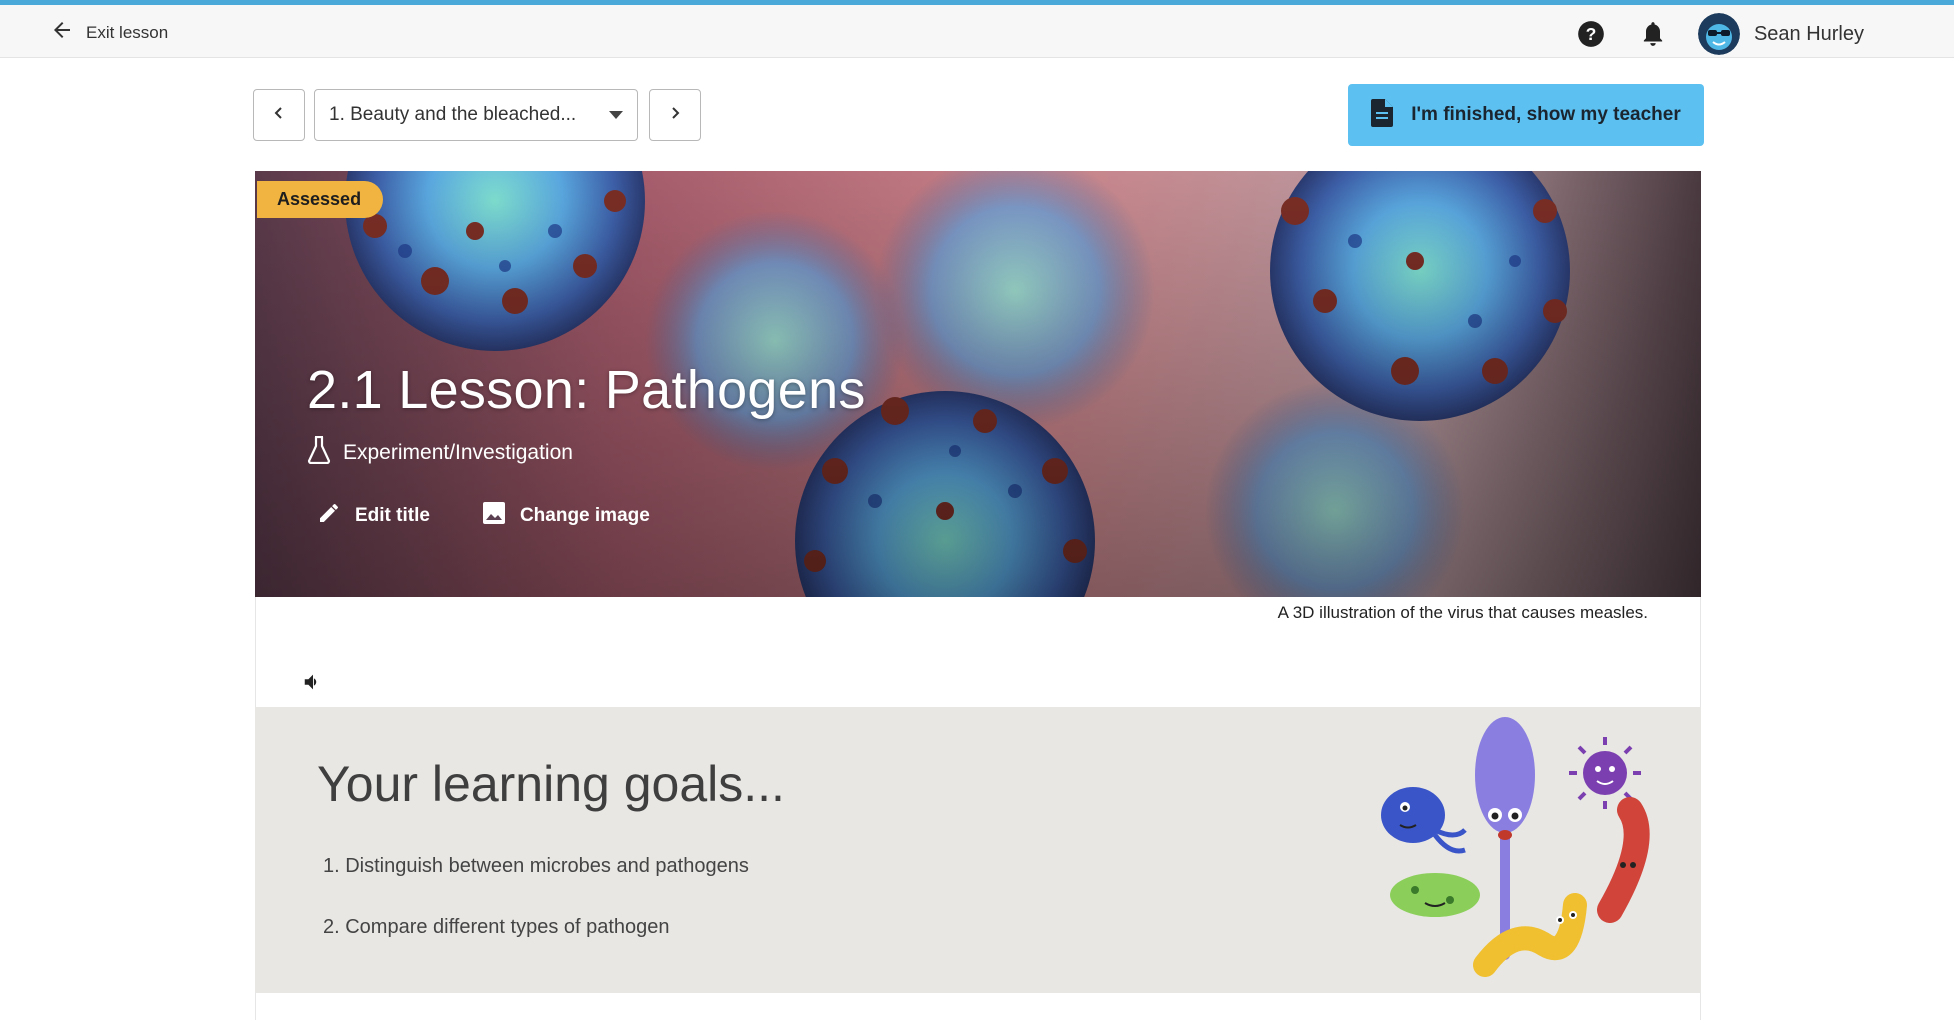 The height and width of the screenshot is (1020, 1954). I want to click on exit-lesson-label: Exit lesson, so click(127, 32).